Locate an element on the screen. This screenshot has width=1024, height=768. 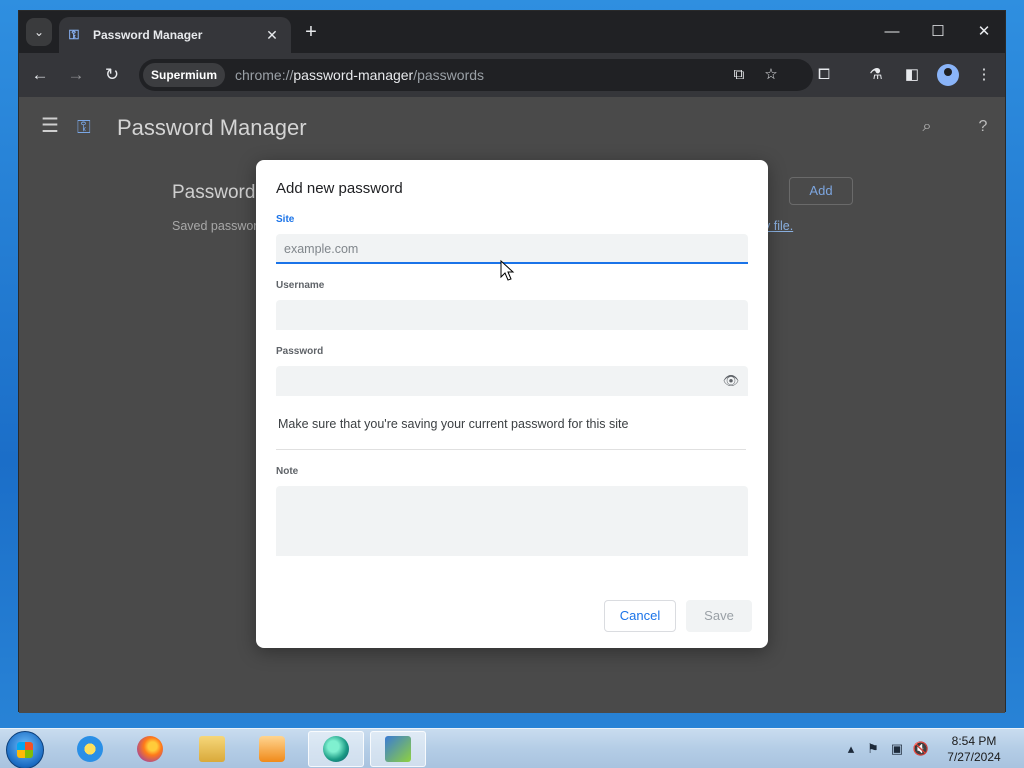
tab-strip: ⌄ ⚿ Password Manager ✕ + — ☐ ✕ is located at coordinates (512, 32).